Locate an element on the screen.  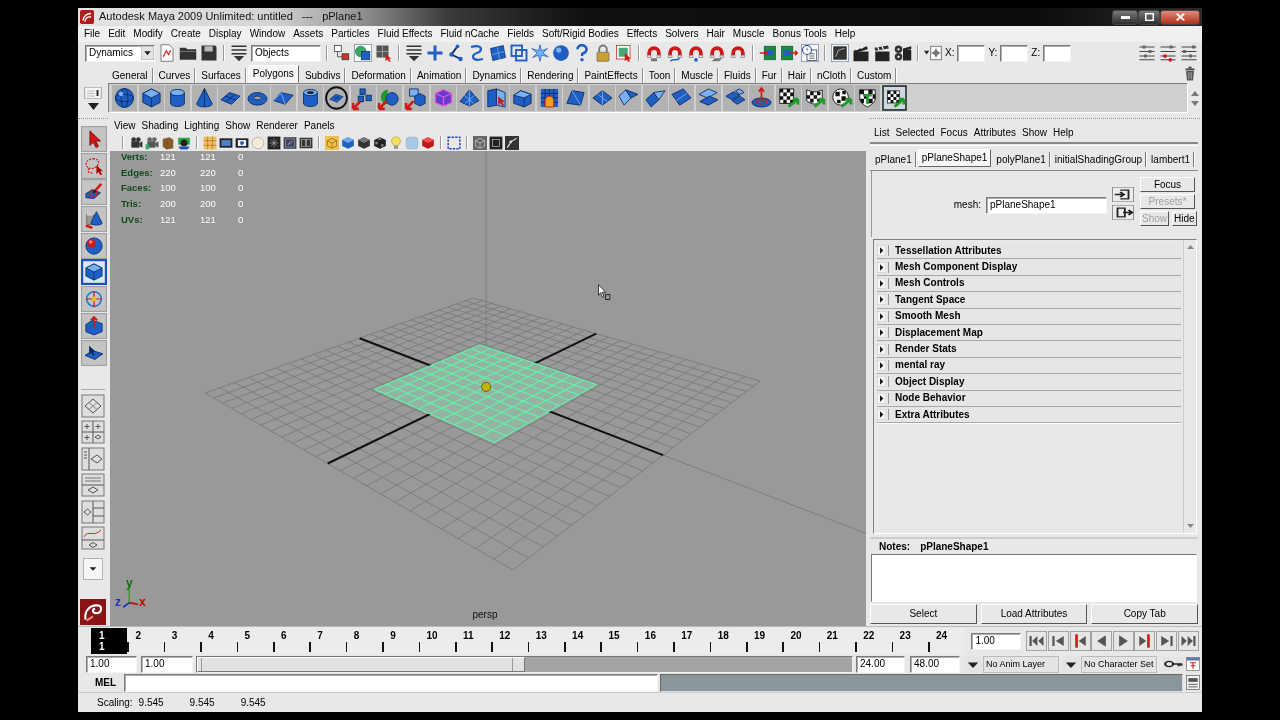
paintbrush-icon is located at coordinates (93, 192).